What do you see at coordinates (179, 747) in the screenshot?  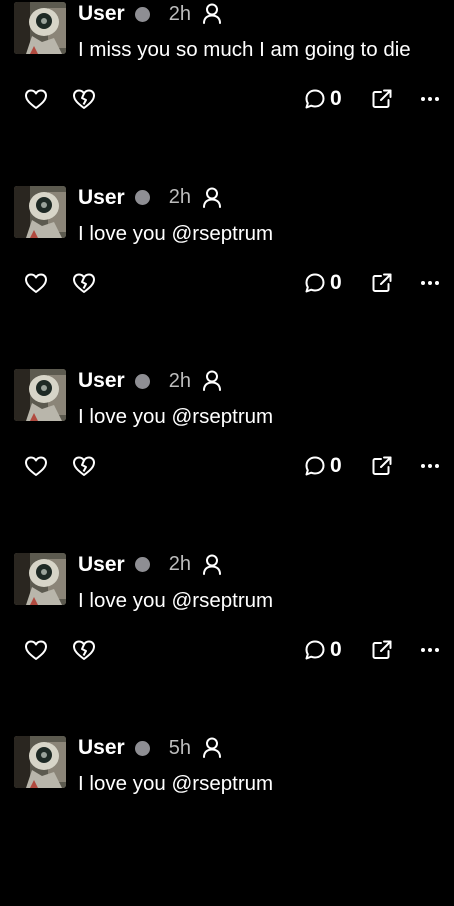 I see `timestamp: 5h` at bounding box center [179, 747].